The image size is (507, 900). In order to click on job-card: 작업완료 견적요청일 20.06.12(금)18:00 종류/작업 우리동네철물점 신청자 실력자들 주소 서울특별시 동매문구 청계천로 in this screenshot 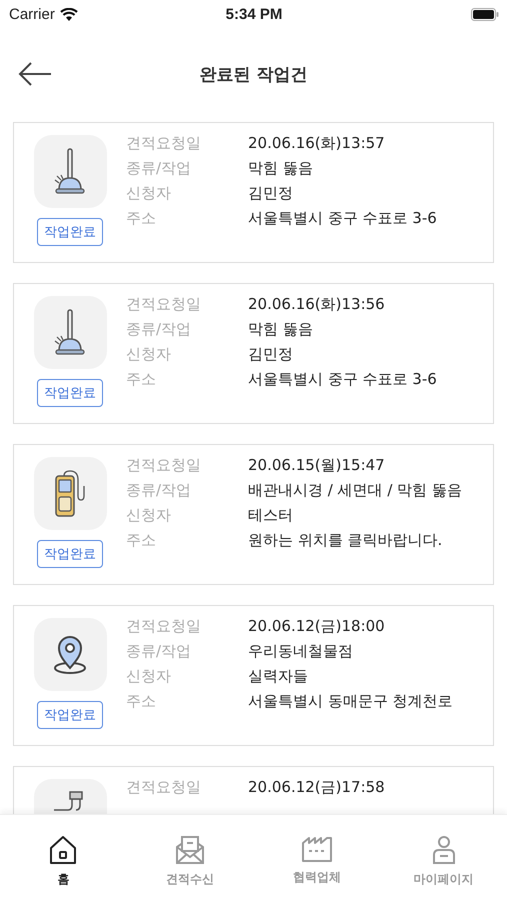, I will do `click(253, 675)`.